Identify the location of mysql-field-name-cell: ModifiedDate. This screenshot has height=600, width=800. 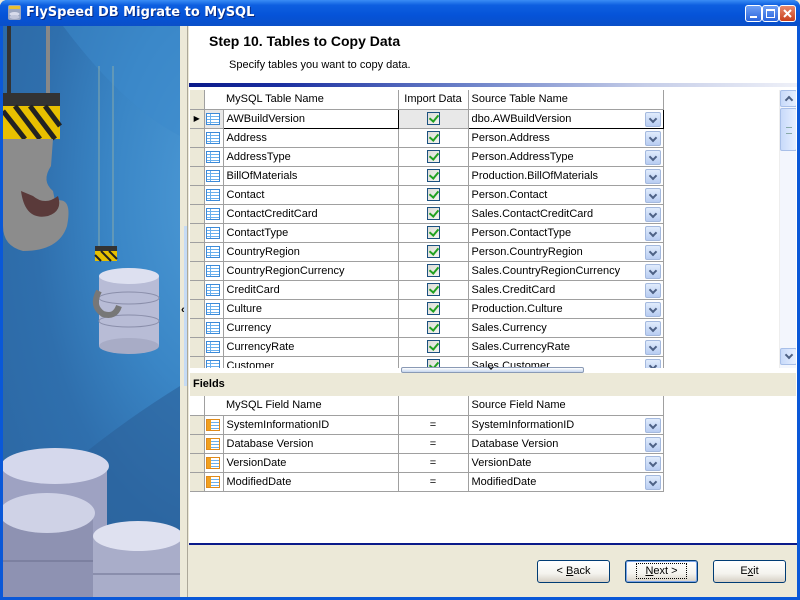
(311, 482).